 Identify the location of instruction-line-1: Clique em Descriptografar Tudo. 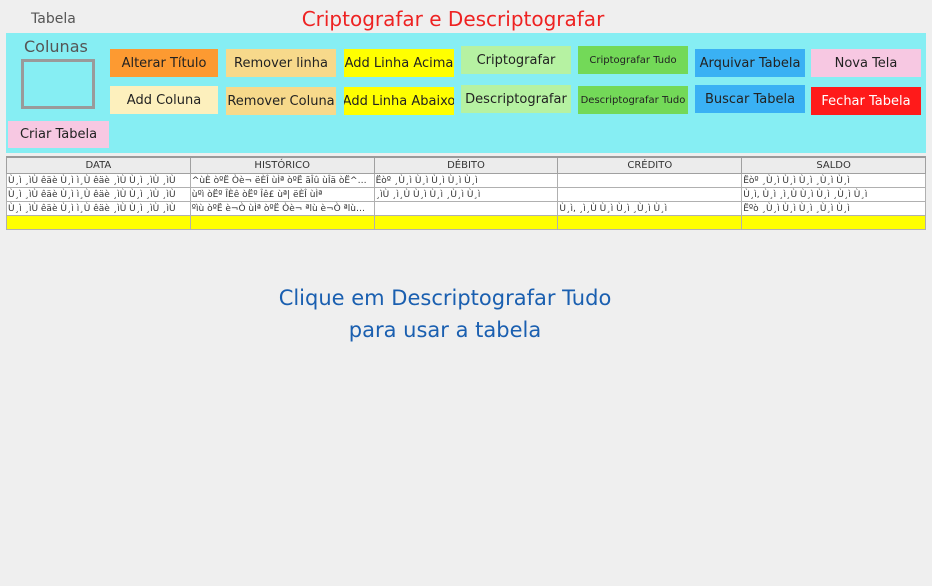
(445, 298).